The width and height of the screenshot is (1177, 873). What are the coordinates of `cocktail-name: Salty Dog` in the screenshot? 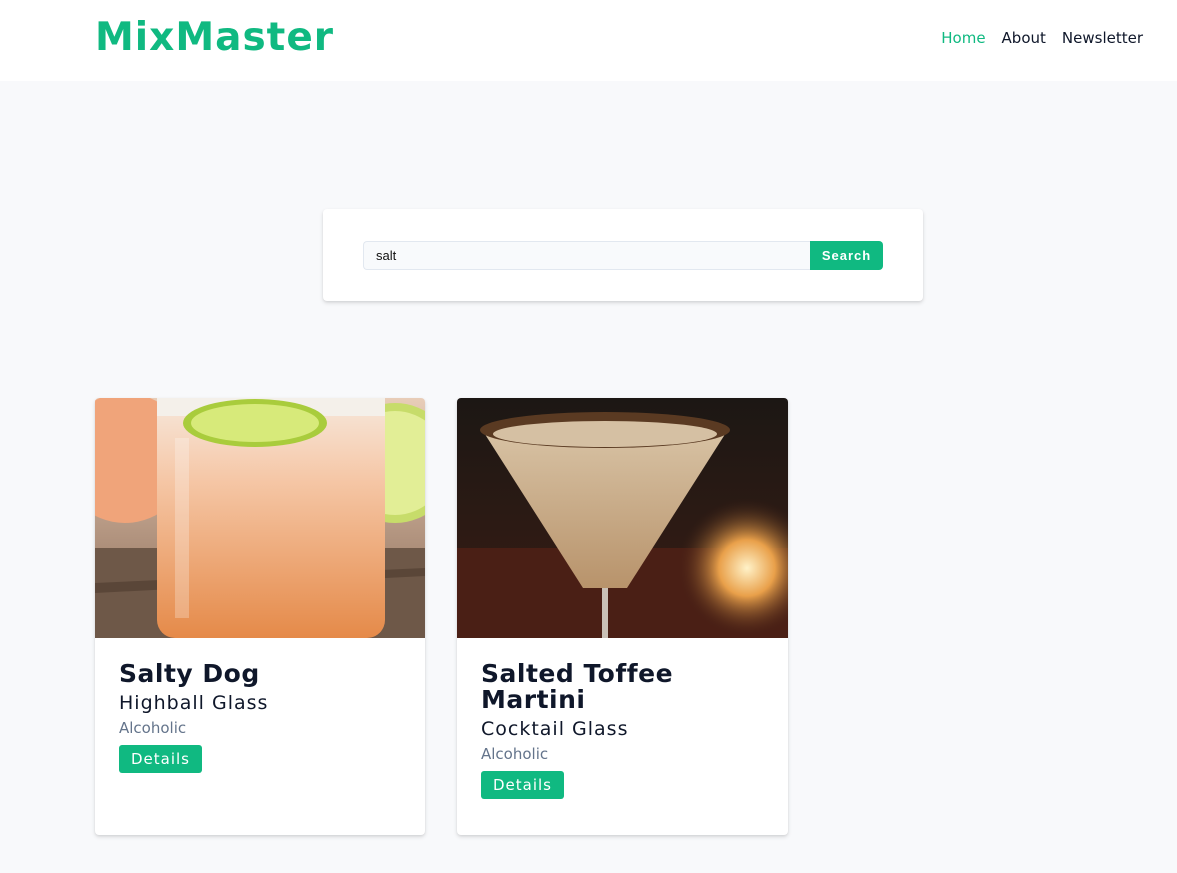 It's located at (189, 673).